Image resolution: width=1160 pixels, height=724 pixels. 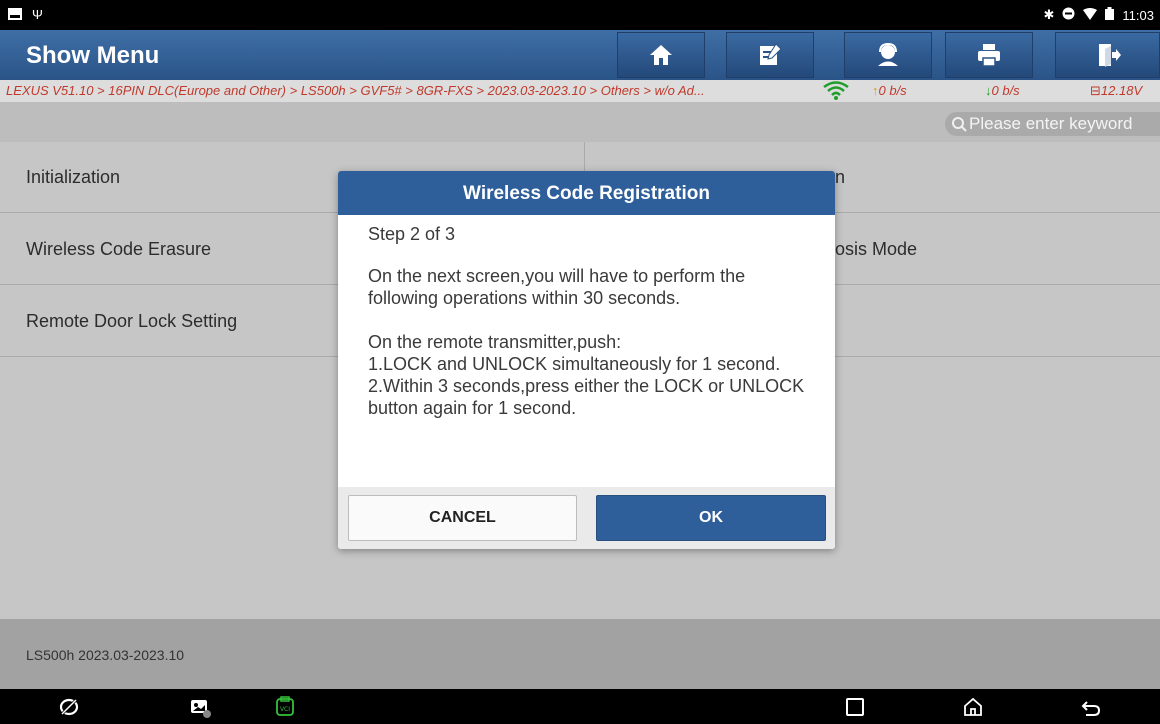 What do you see at coordinates (412, 234) in the screenshot?
I see `dialog-step: Step 2 of 3` at bounding box center [412, 234].